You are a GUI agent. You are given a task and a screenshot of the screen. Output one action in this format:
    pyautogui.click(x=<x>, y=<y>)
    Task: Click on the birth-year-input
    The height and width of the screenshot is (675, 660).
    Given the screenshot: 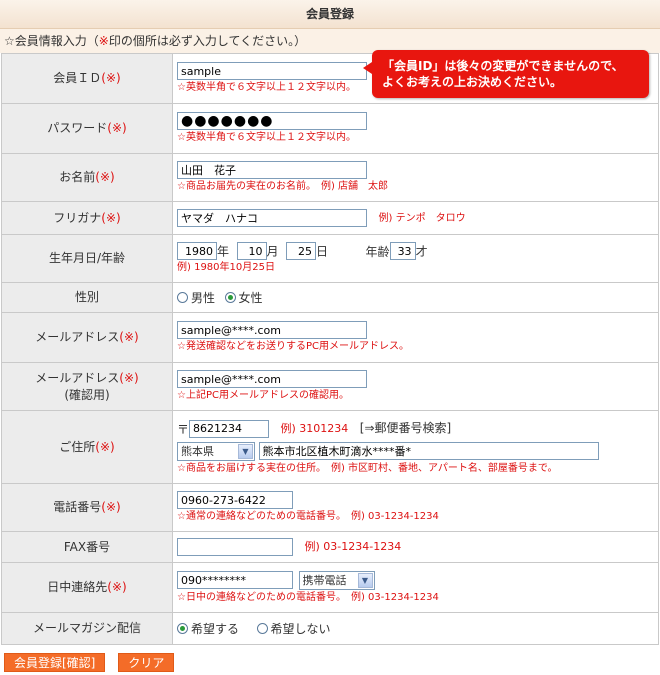 What is the action you would take?
    pyautogui.click(x=197, y=251)
    